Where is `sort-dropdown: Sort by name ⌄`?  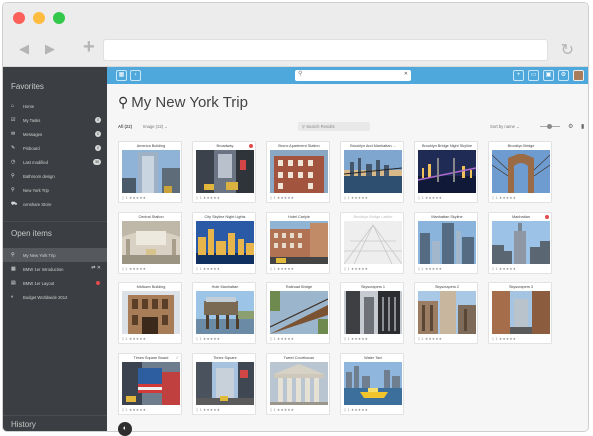 sort-dropdown: Sort by name ⌄ is located at coordinates (505, 126).